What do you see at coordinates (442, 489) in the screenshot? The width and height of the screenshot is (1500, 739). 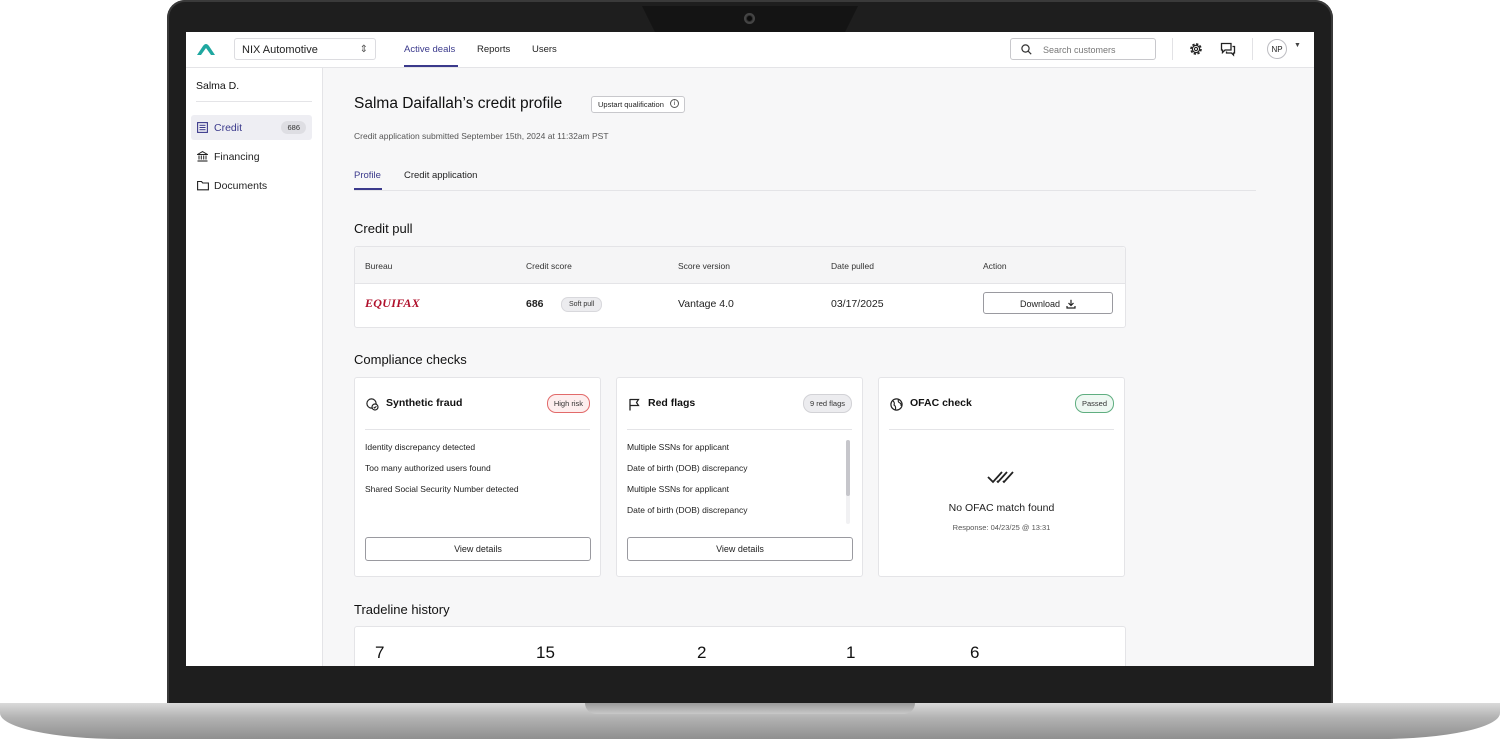 I see `list-item: Shared Social Security Number detected` at bounding box center [442, 489].